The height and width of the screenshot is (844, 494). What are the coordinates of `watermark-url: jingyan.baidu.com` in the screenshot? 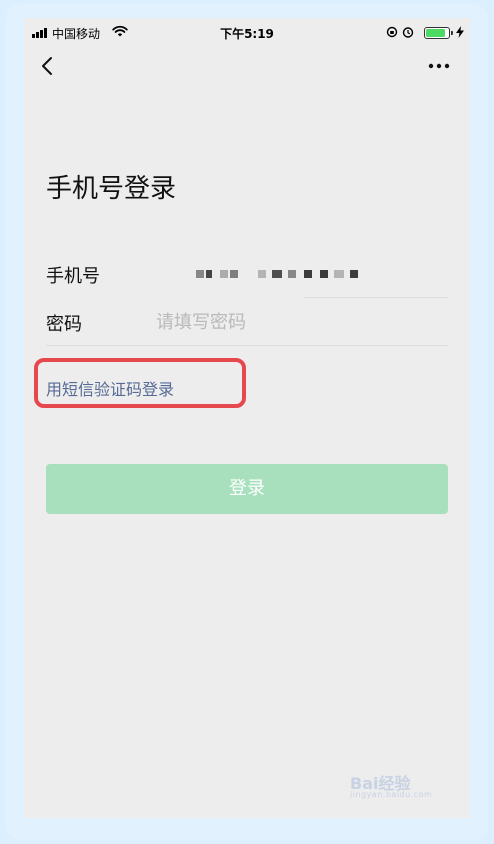 It's located at (391, 794).